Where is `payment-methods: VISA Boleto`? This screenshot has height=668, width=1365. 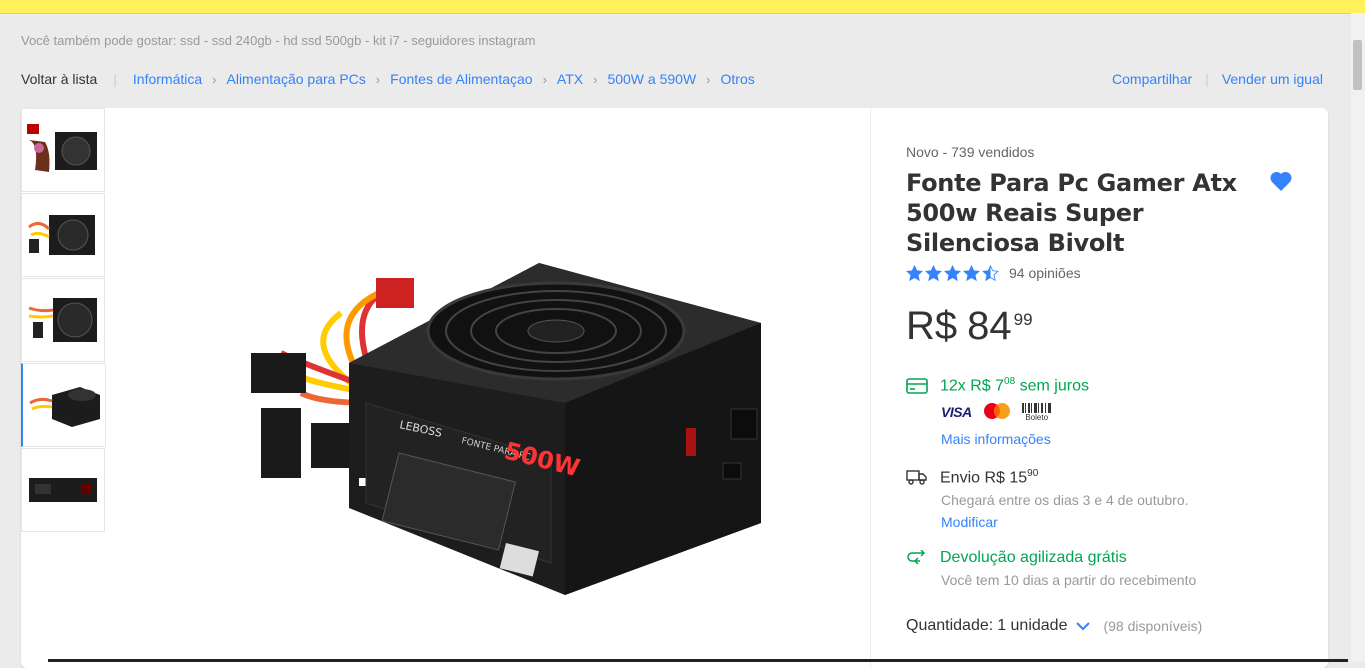
payment-methods: VISA Boleto is located at coordinates (996, 412).